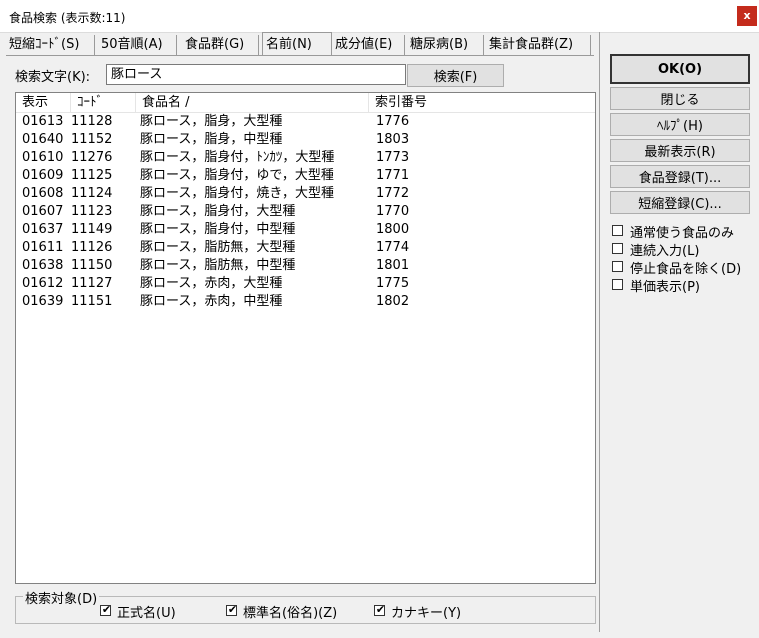  Describe the element at coordinates (305, 302) in the screenshot. I see `table-row: 01639 11151 豚ロース，赤肉，中型種 1802` at that location.